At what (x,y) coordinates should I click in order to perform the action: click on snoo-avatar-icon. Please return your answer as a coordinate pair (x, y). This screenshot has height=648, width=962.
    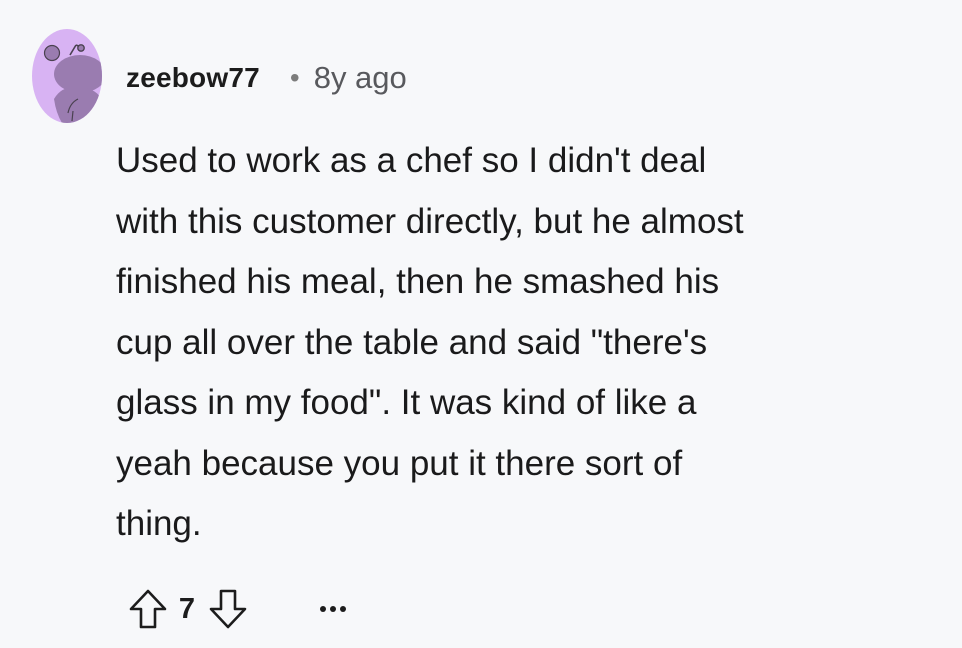
    Looking at the image, I should click on (72, 83).